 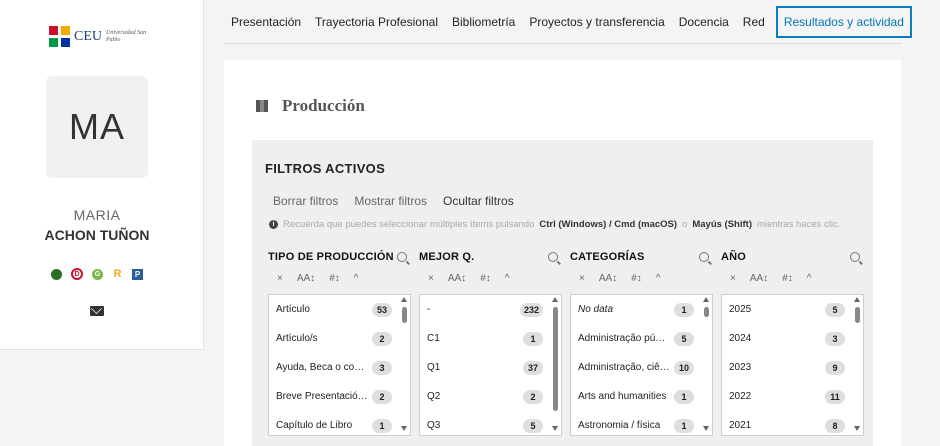 I want to click on list-item: Administração, ciências10, so click(x=641, y=367).